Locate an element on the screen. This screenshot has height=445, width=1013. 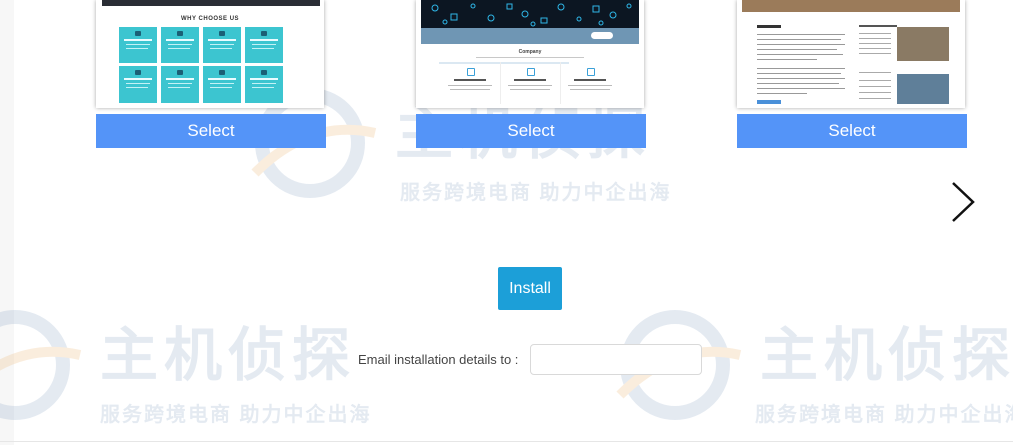
install-button: Install is located at coordinates (530, 288).